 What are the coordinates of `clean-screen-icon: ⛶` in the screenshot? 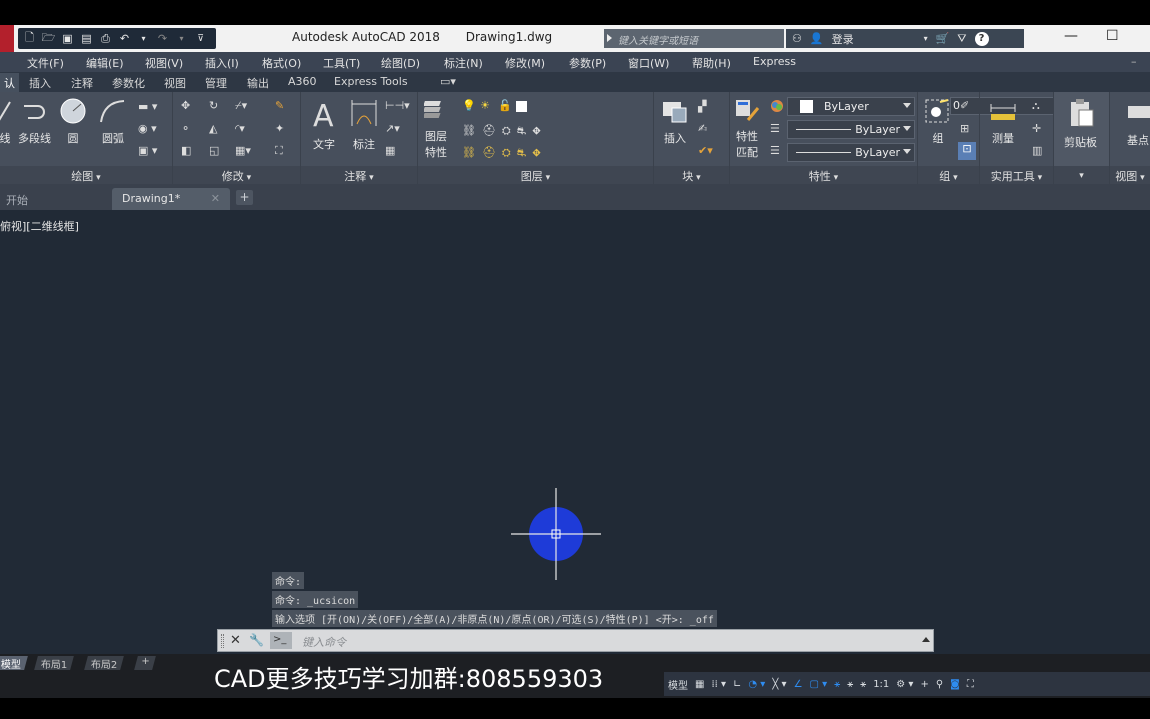 It's located at (970, 684).